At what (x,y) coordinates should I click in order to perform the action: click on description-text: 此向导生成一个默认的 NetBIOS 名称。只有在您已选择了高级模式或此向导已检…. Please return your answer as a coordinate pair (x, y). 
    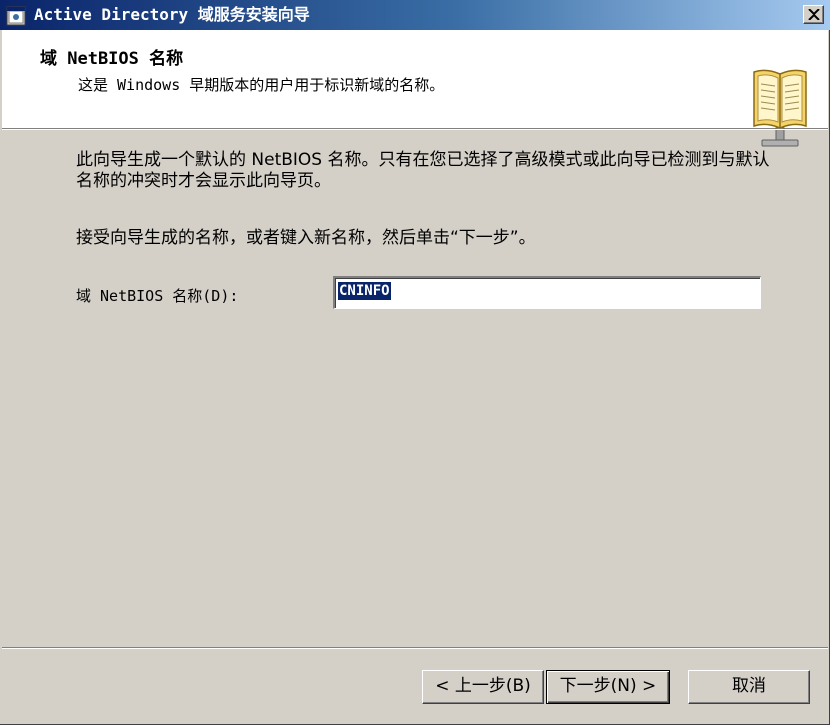
    Looking at the image, I should click on (423, 170).